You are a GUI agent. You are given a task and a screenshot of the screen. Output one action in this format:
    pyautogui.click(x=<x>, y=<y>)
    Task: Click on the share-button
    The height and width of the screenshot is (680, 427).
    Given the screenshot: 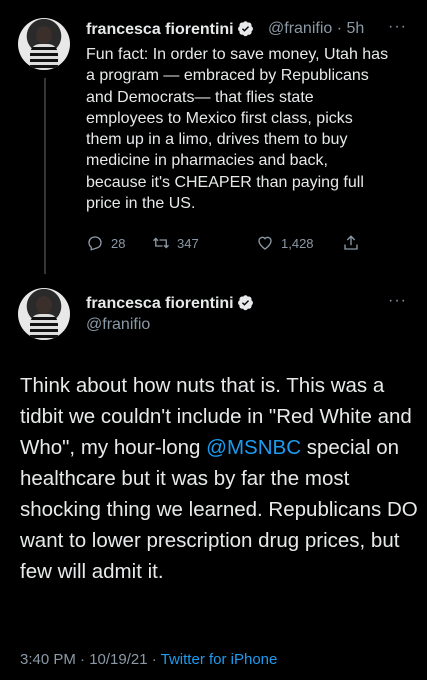 What is the action you would take?
    pyautogui.click(x=351, y=243)
    